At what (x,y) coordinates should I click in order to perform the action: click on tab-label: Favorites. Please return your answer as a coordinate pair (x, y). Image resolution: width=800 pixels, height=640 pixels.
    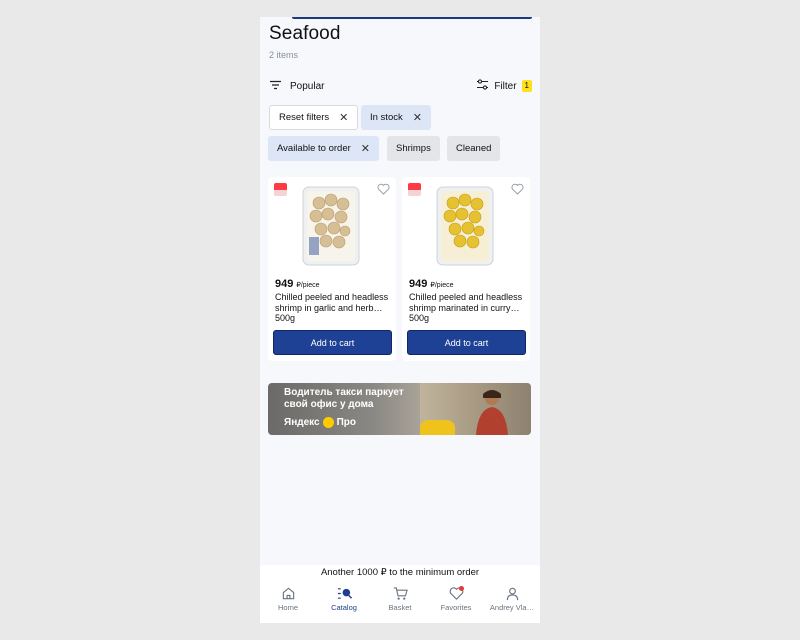
    Looking at the image, I should click on (456, 607).